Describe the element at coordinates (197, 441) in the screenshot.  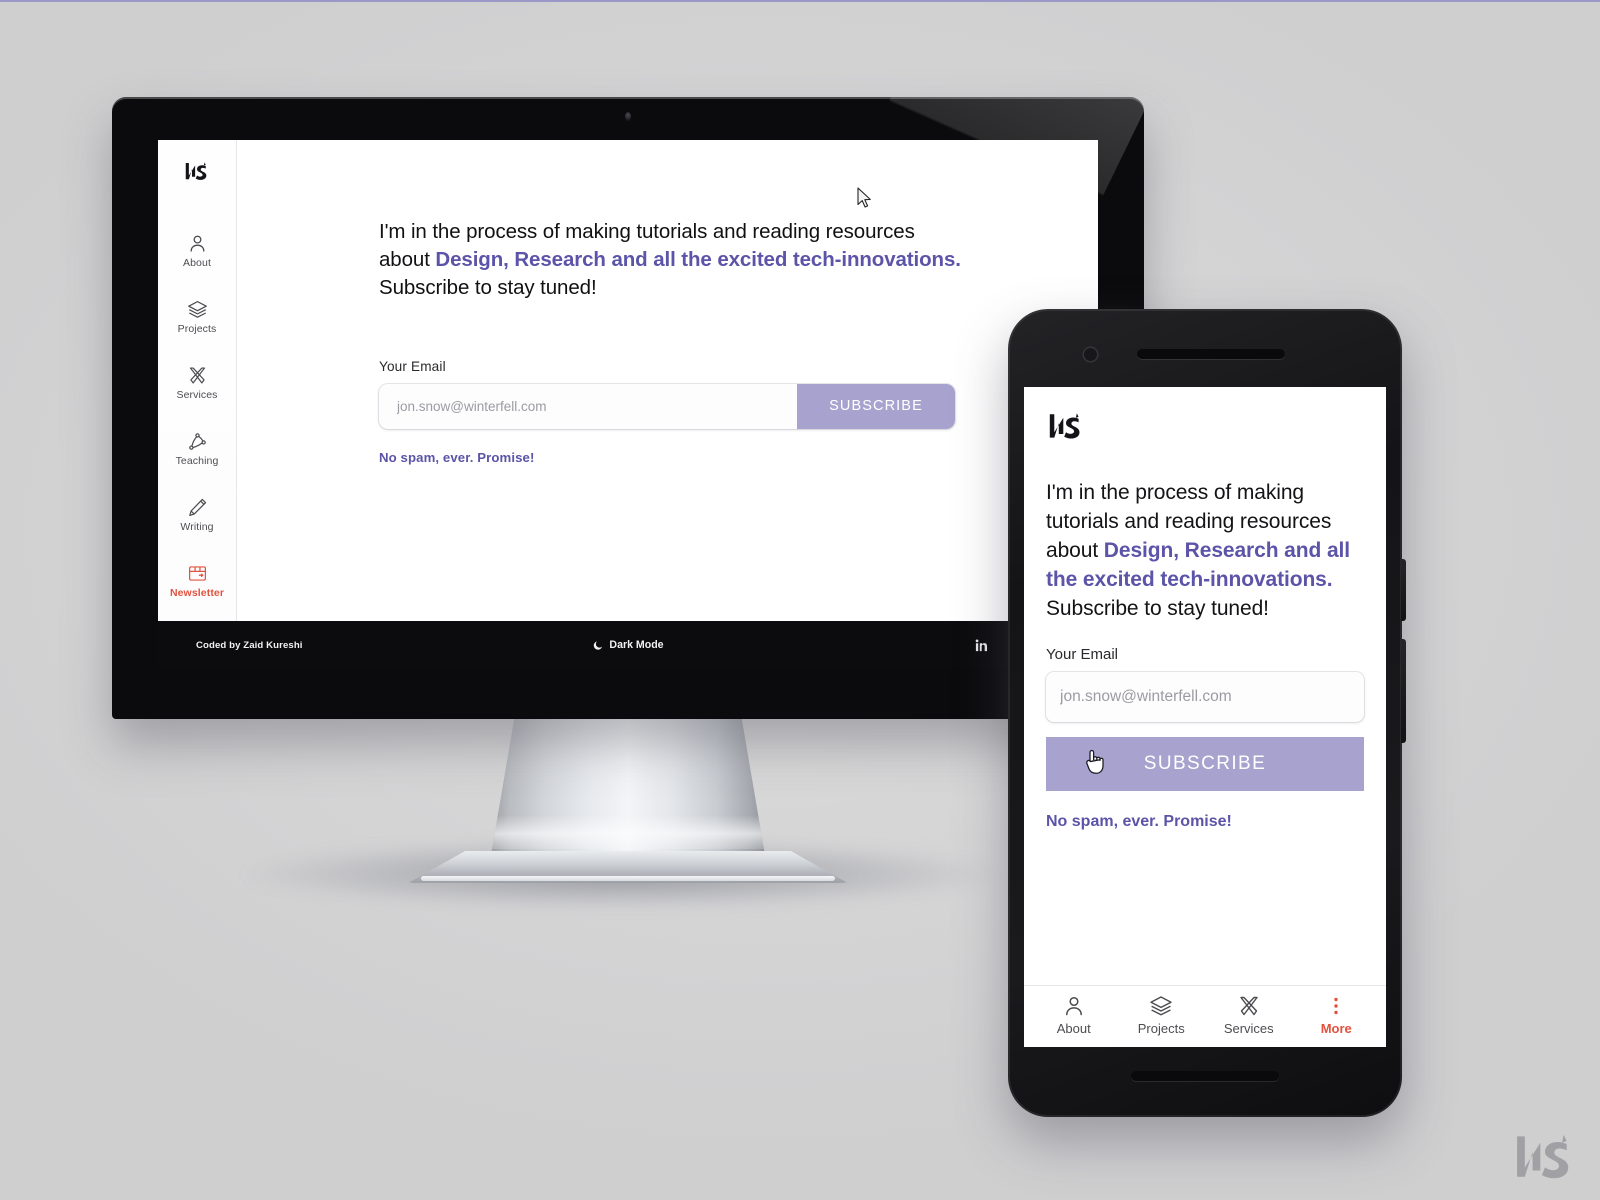
I see `node-graph-icon` at that location.